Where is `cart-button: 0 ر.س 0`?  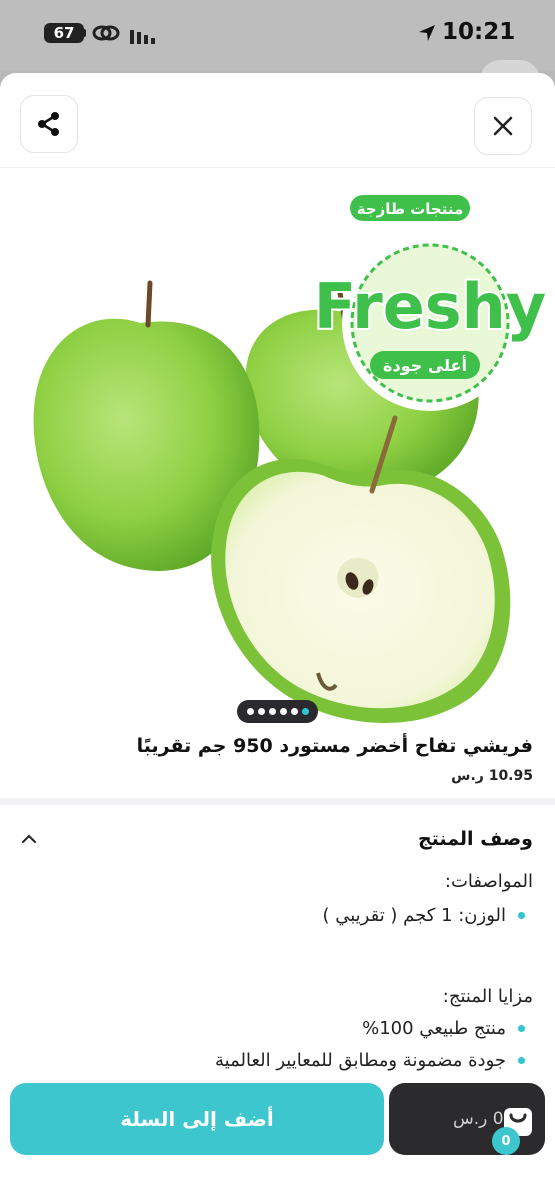 cart-button: 0 ر.س 0 is located at coordinates (467, 1119).